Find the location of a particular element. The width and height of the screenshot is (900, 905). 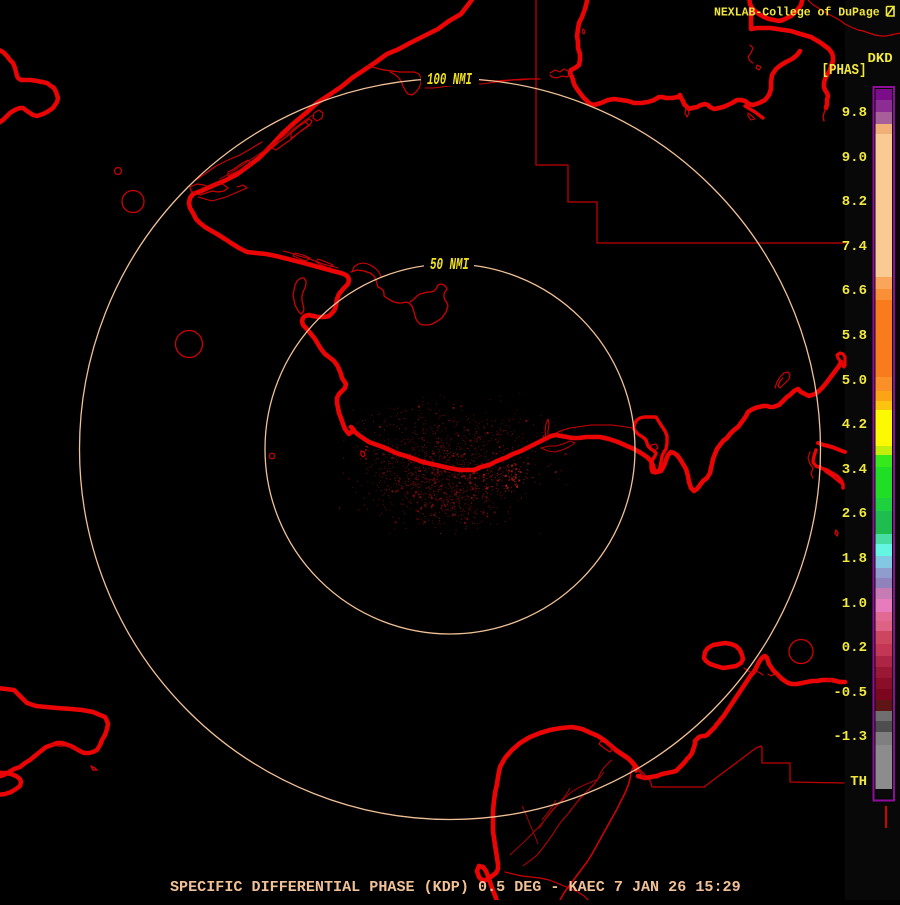

svg-text: 50 NMI is located at coordinates (449, 264).